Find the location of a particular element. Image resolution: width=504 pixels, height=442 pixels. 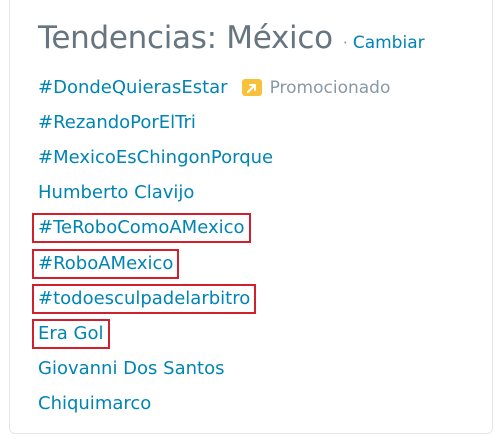

trend-link: Humberto Clavijo is located at coordinates (116, 193).